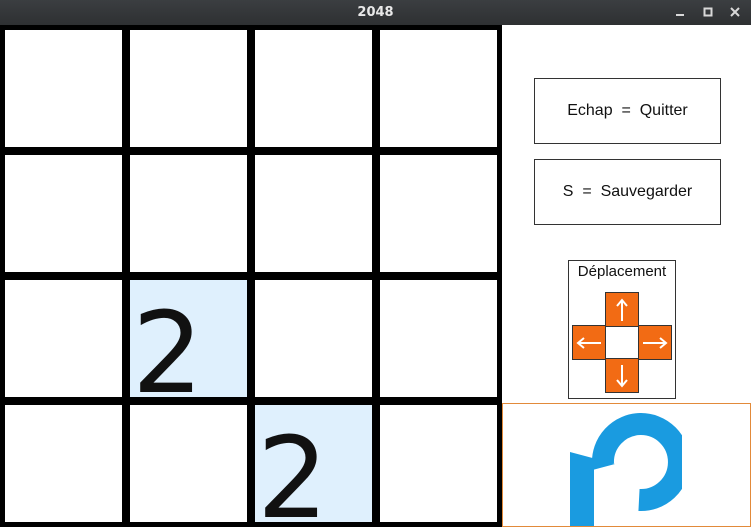 The image size is (751, 527). Describe the element at coordinates (63, 88) in the screenshot. I see `board-cell-r1-c1` at that location.